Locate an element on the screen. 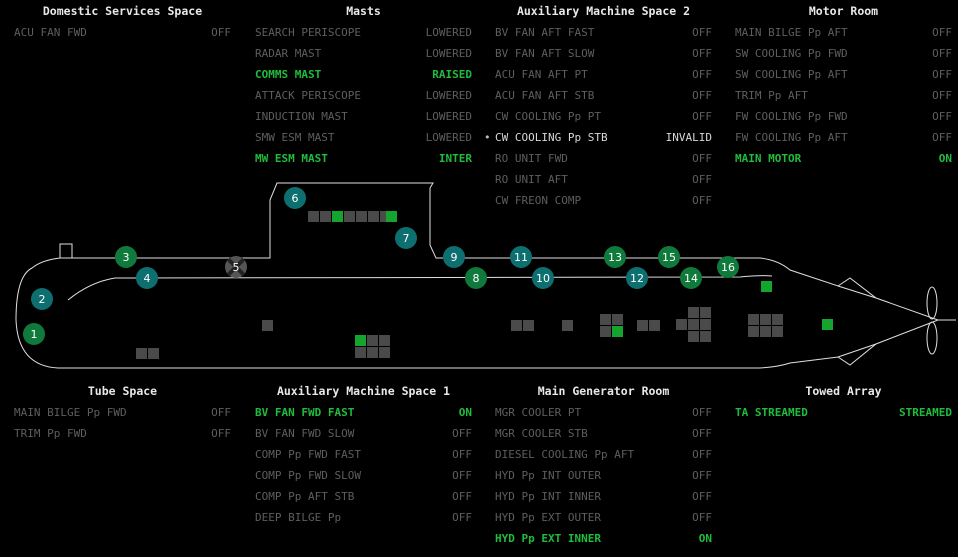 The image size is (958, 557). compartment-marker-11: 11 is located at coordinates (521, 257).